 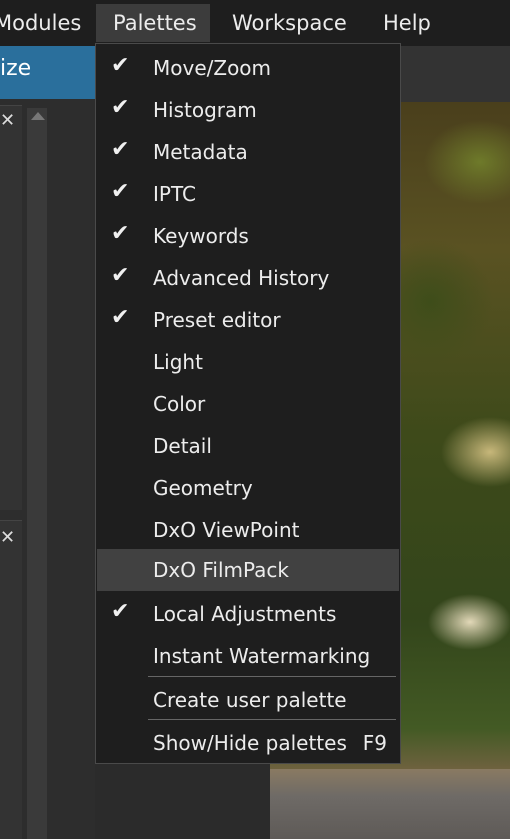 I want to click on menu-item-local-adjustments: ✔ Local Adjustments, so click(x=248, y=614).